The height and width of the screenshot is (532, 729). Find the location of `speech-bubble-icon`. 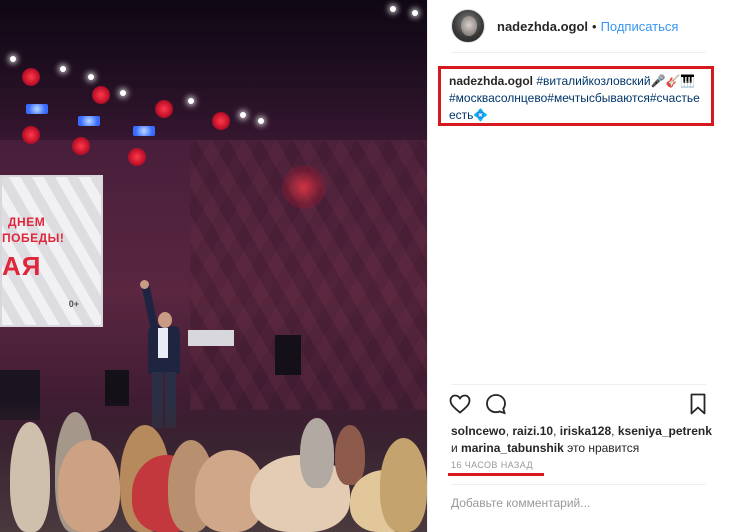

speech-bubble-icon is located at coordinates (496, 404).